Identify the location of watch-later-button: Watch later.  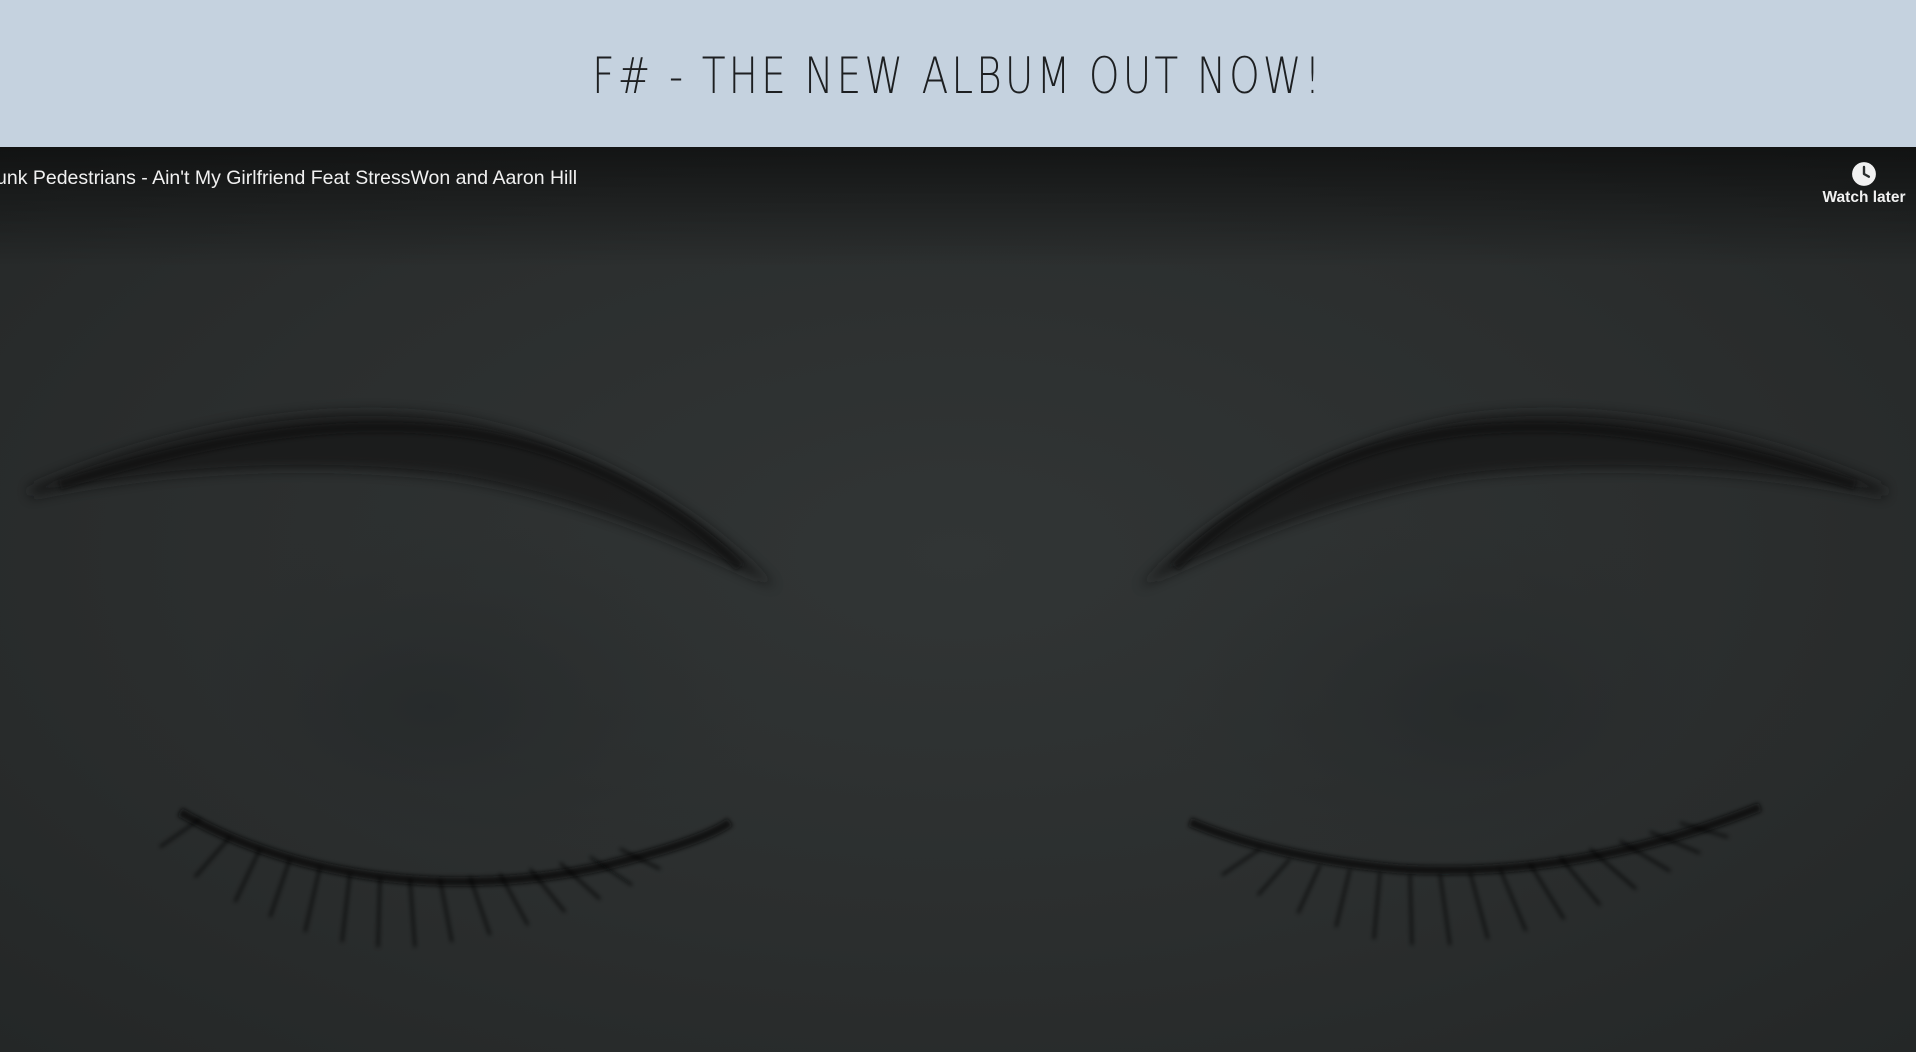
(1864, 184).